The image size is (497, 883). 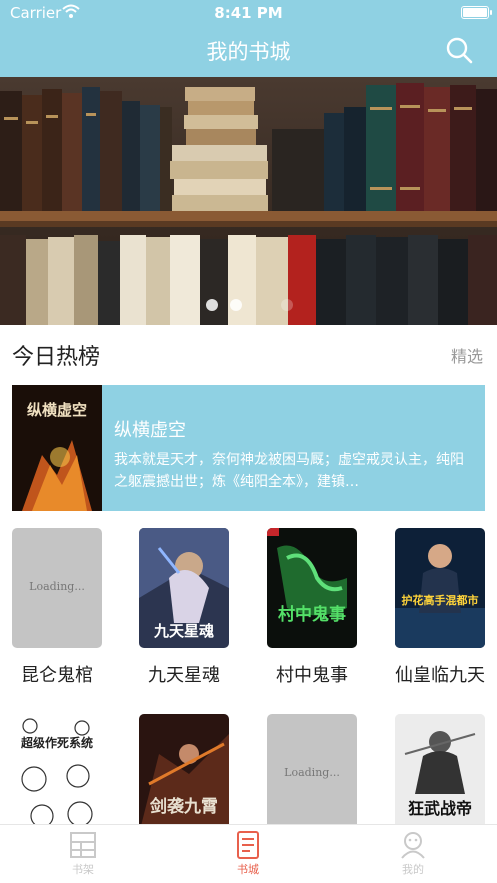 I want to click on cover-title: 超级作死系统, so click(x=56, y=742).